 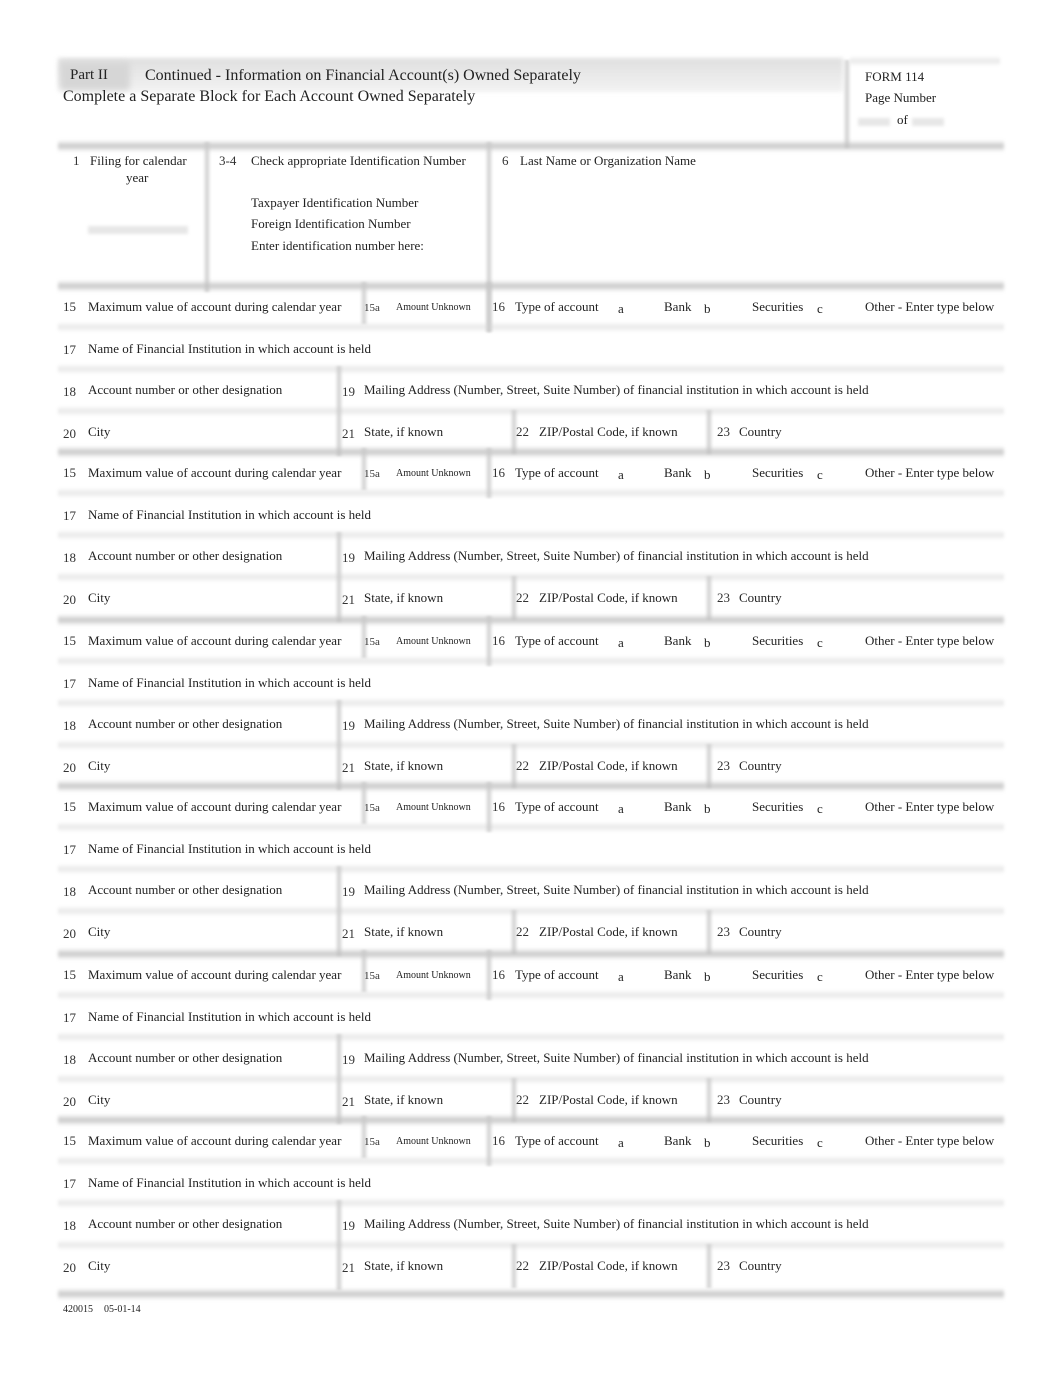 I want to click on taxpayer-id-option: Taxpayer Identification Number, so click(x=334, y=203).